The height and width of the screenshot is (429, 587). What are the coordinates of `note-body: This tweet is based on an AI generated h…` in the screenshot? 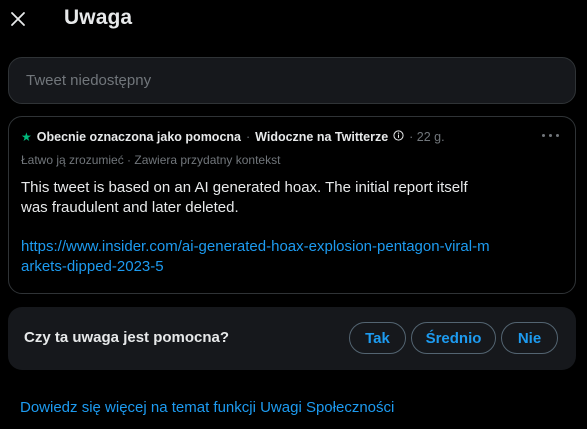 It's located at (244, 197).